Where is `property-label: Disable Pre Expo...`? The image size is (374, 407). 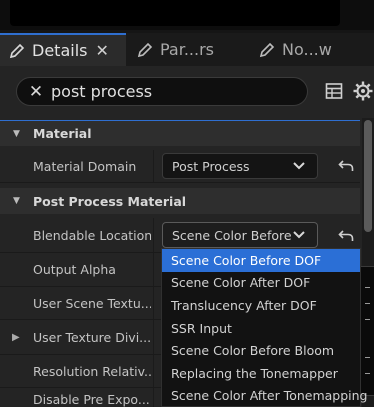
property-label: Disable Pre Expo... is located at coordinates (91, 399).